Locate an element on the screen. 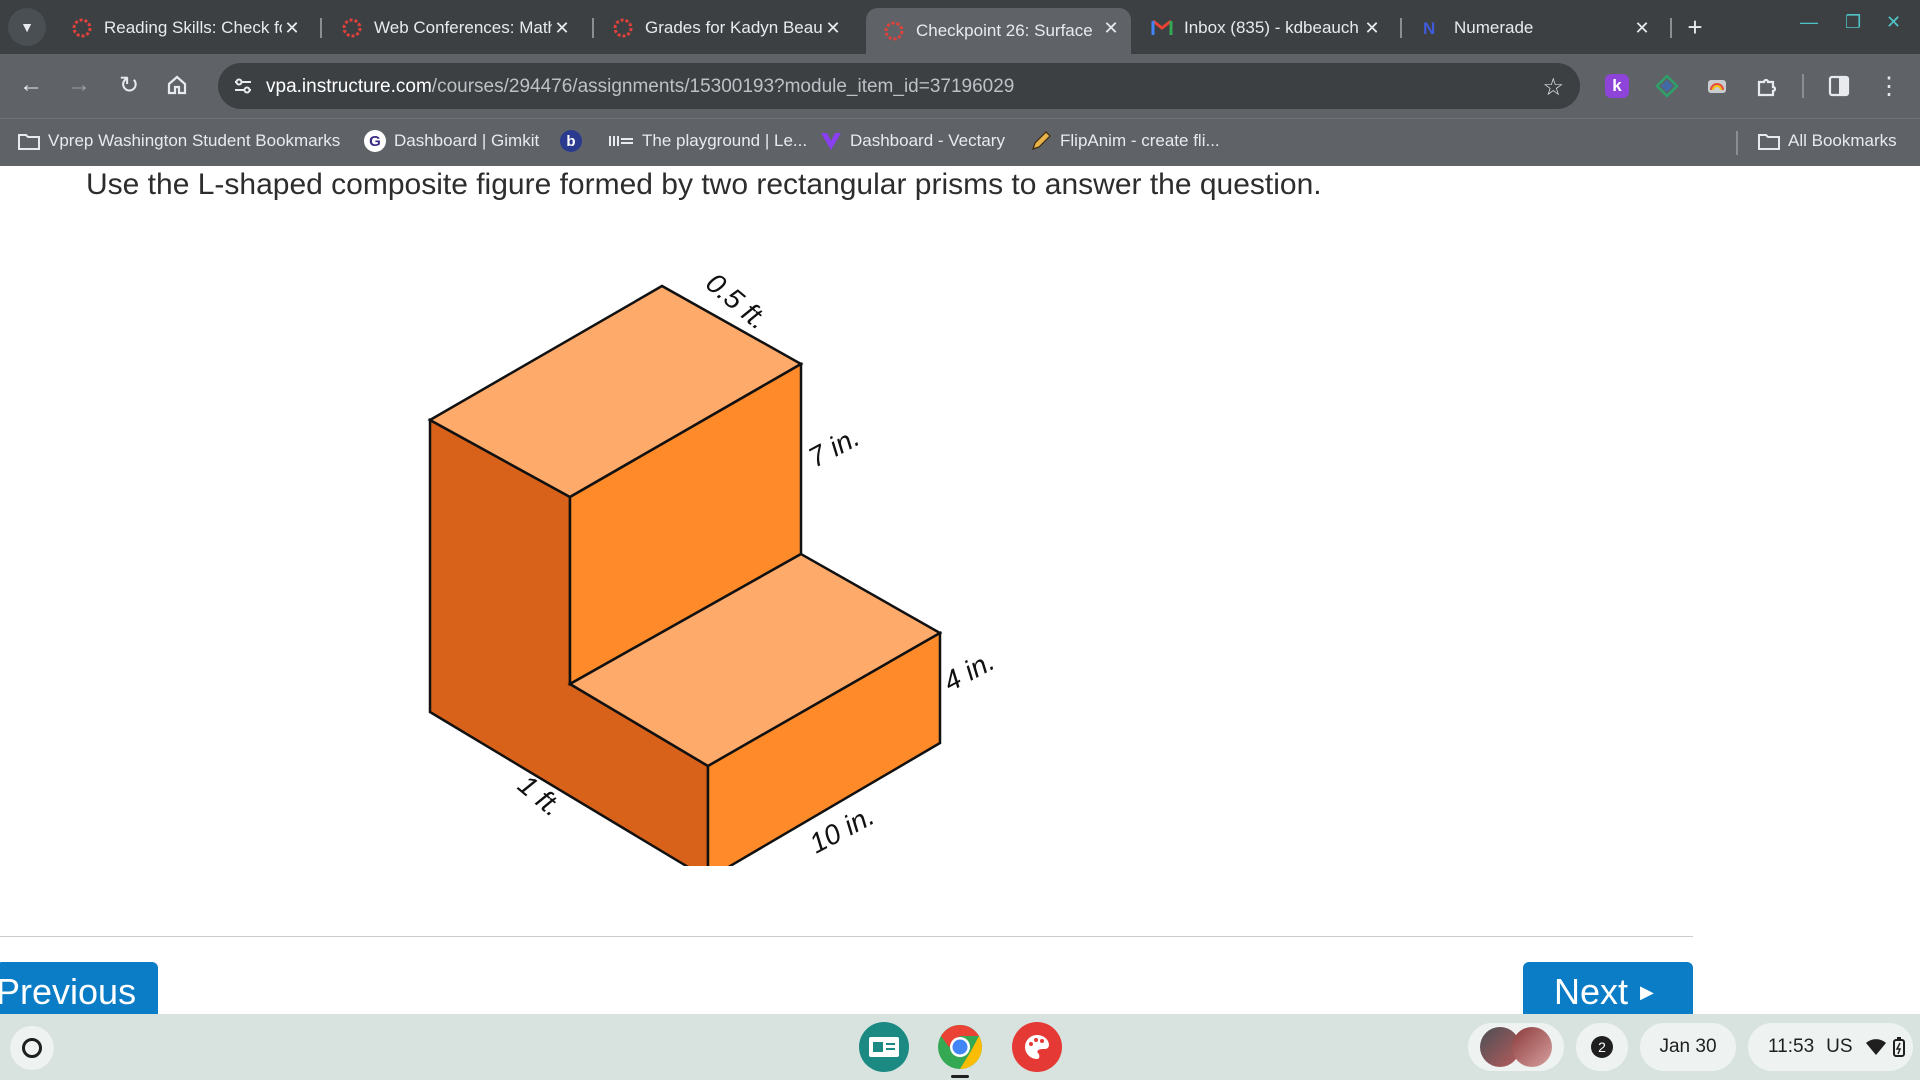 Image resolution: width=1920 pixels, height=1080 pixels. side-panel-icon is located at coordinates (1839, 86).